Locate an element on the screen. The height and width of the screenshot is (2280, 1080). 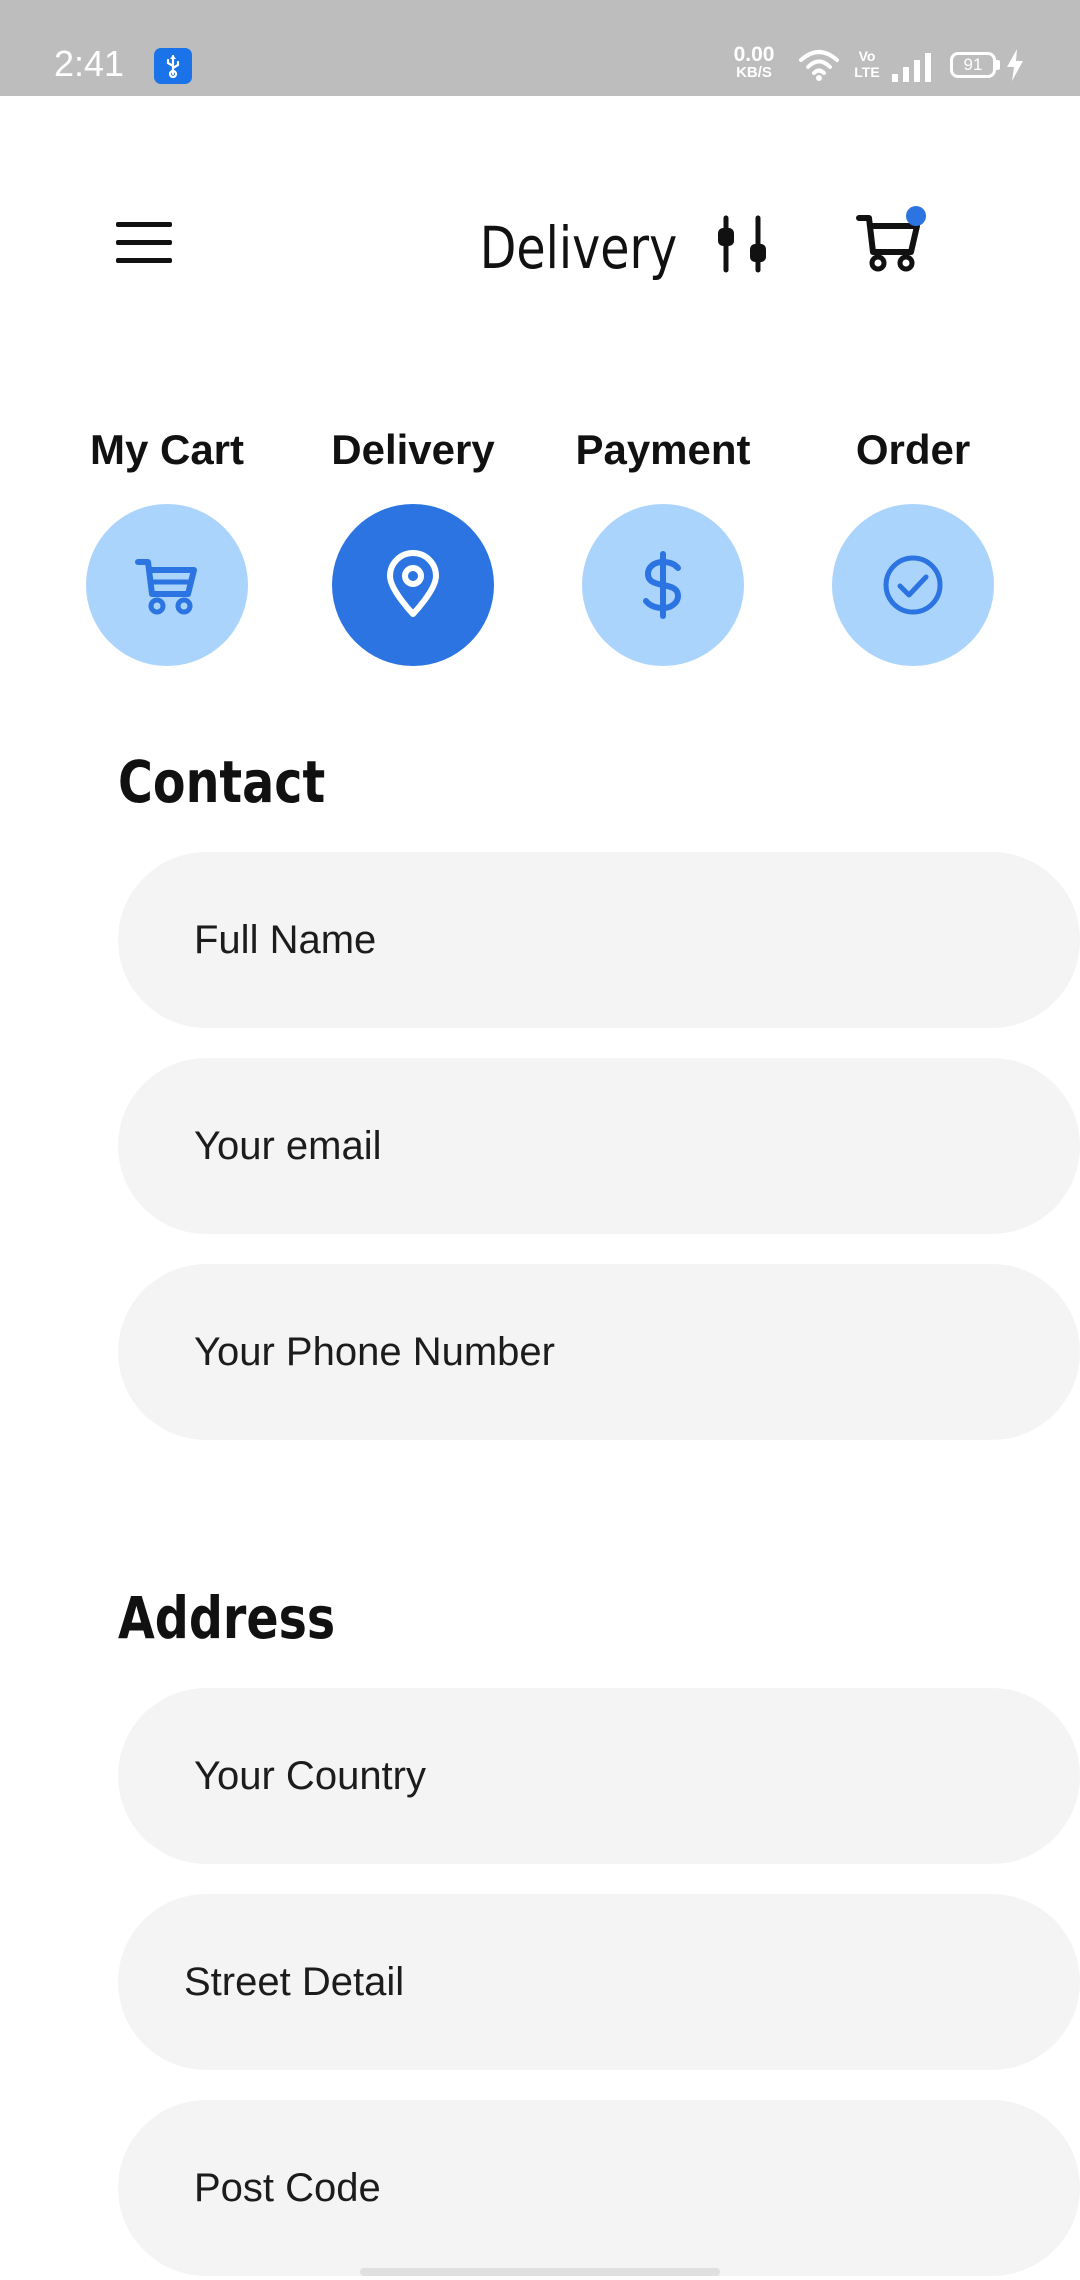
net-speed-unit: KB/S is located at coordinates (754, 72).